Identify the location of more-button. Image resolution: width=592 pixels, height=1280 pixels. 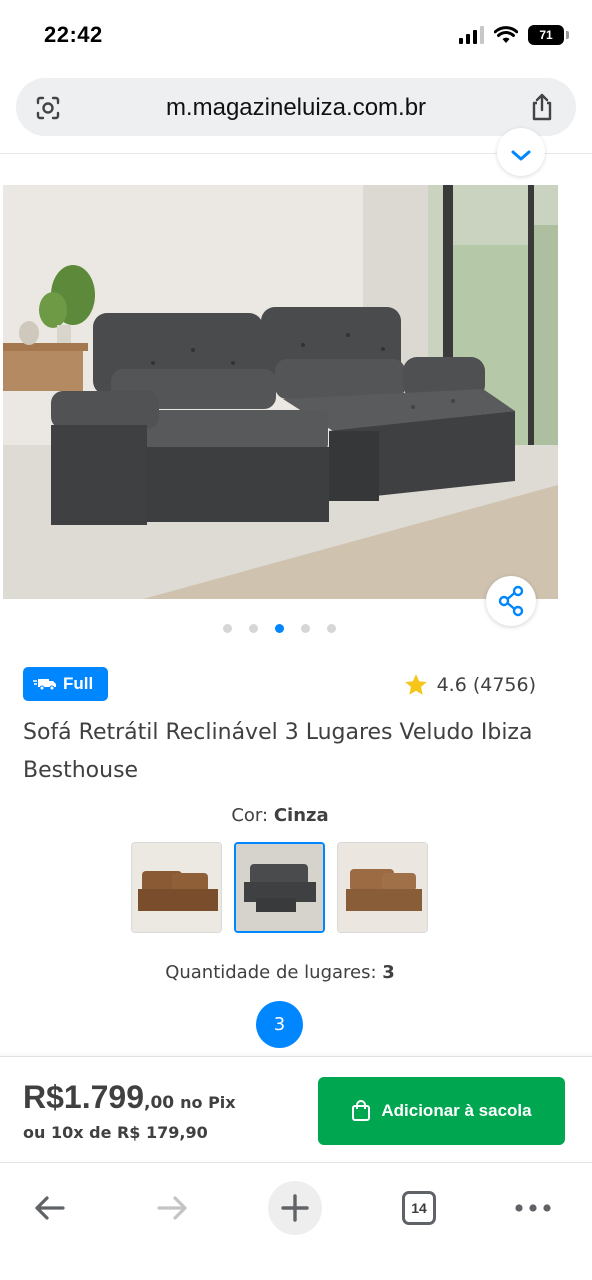
(533, 1208).